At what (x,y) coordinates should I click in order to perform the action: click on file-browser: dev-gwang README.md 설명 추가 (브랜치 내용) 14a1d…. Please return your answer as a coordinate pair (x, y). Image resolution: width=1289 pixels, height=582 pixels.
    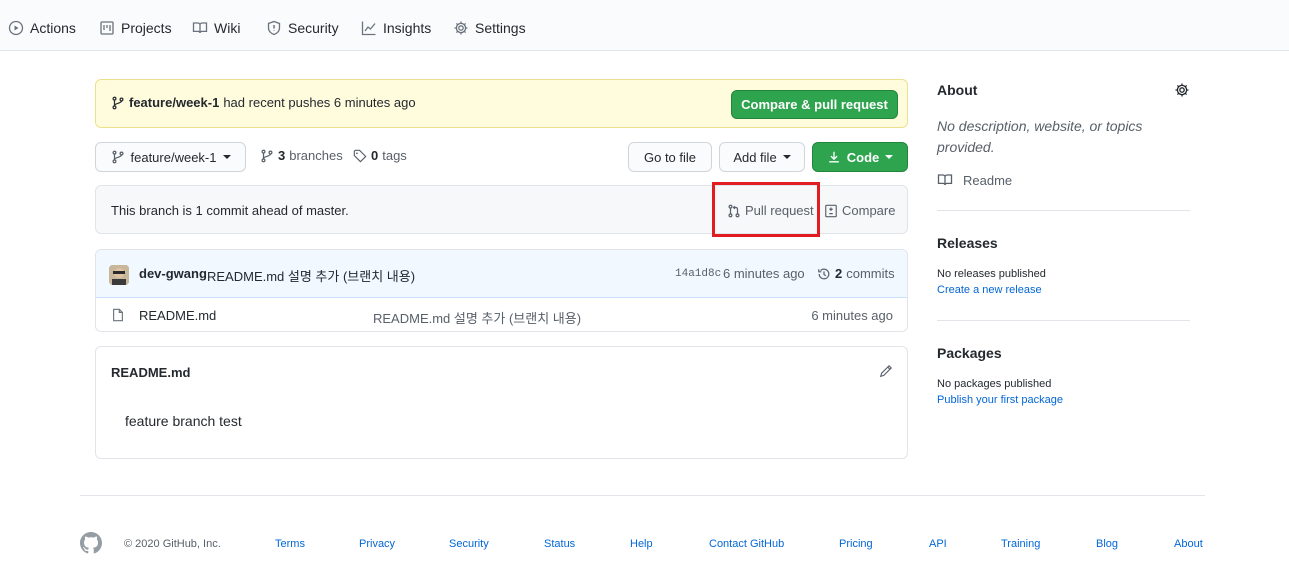
    Looking at the image, I should click on (501, 290).